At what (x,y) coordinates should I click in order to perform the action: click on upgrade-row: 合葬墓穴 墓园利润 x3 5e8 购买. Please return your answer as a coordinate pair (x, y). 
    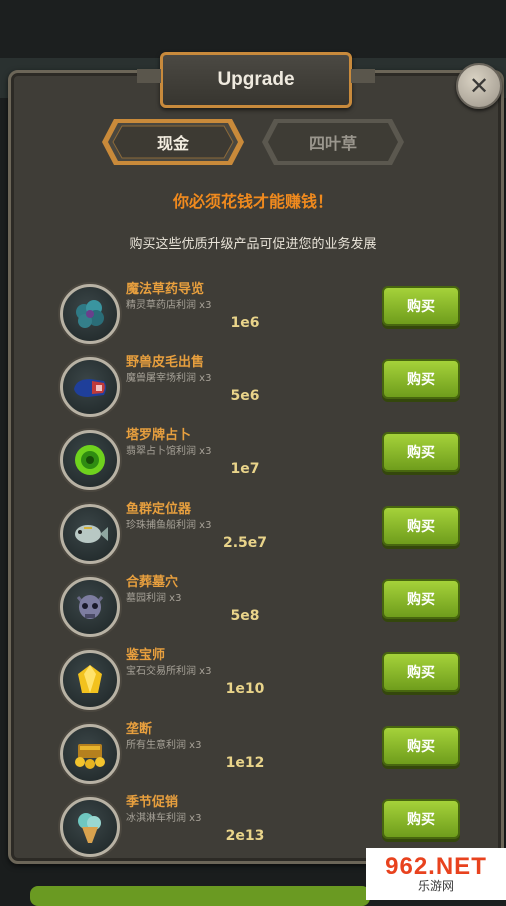
    Looking at the image, I should click on (265, 610).